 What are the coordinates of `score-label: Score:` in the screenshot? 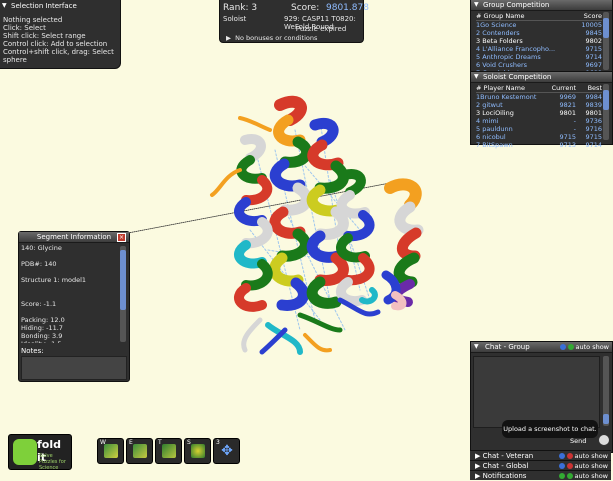 It's located at (305, 8).